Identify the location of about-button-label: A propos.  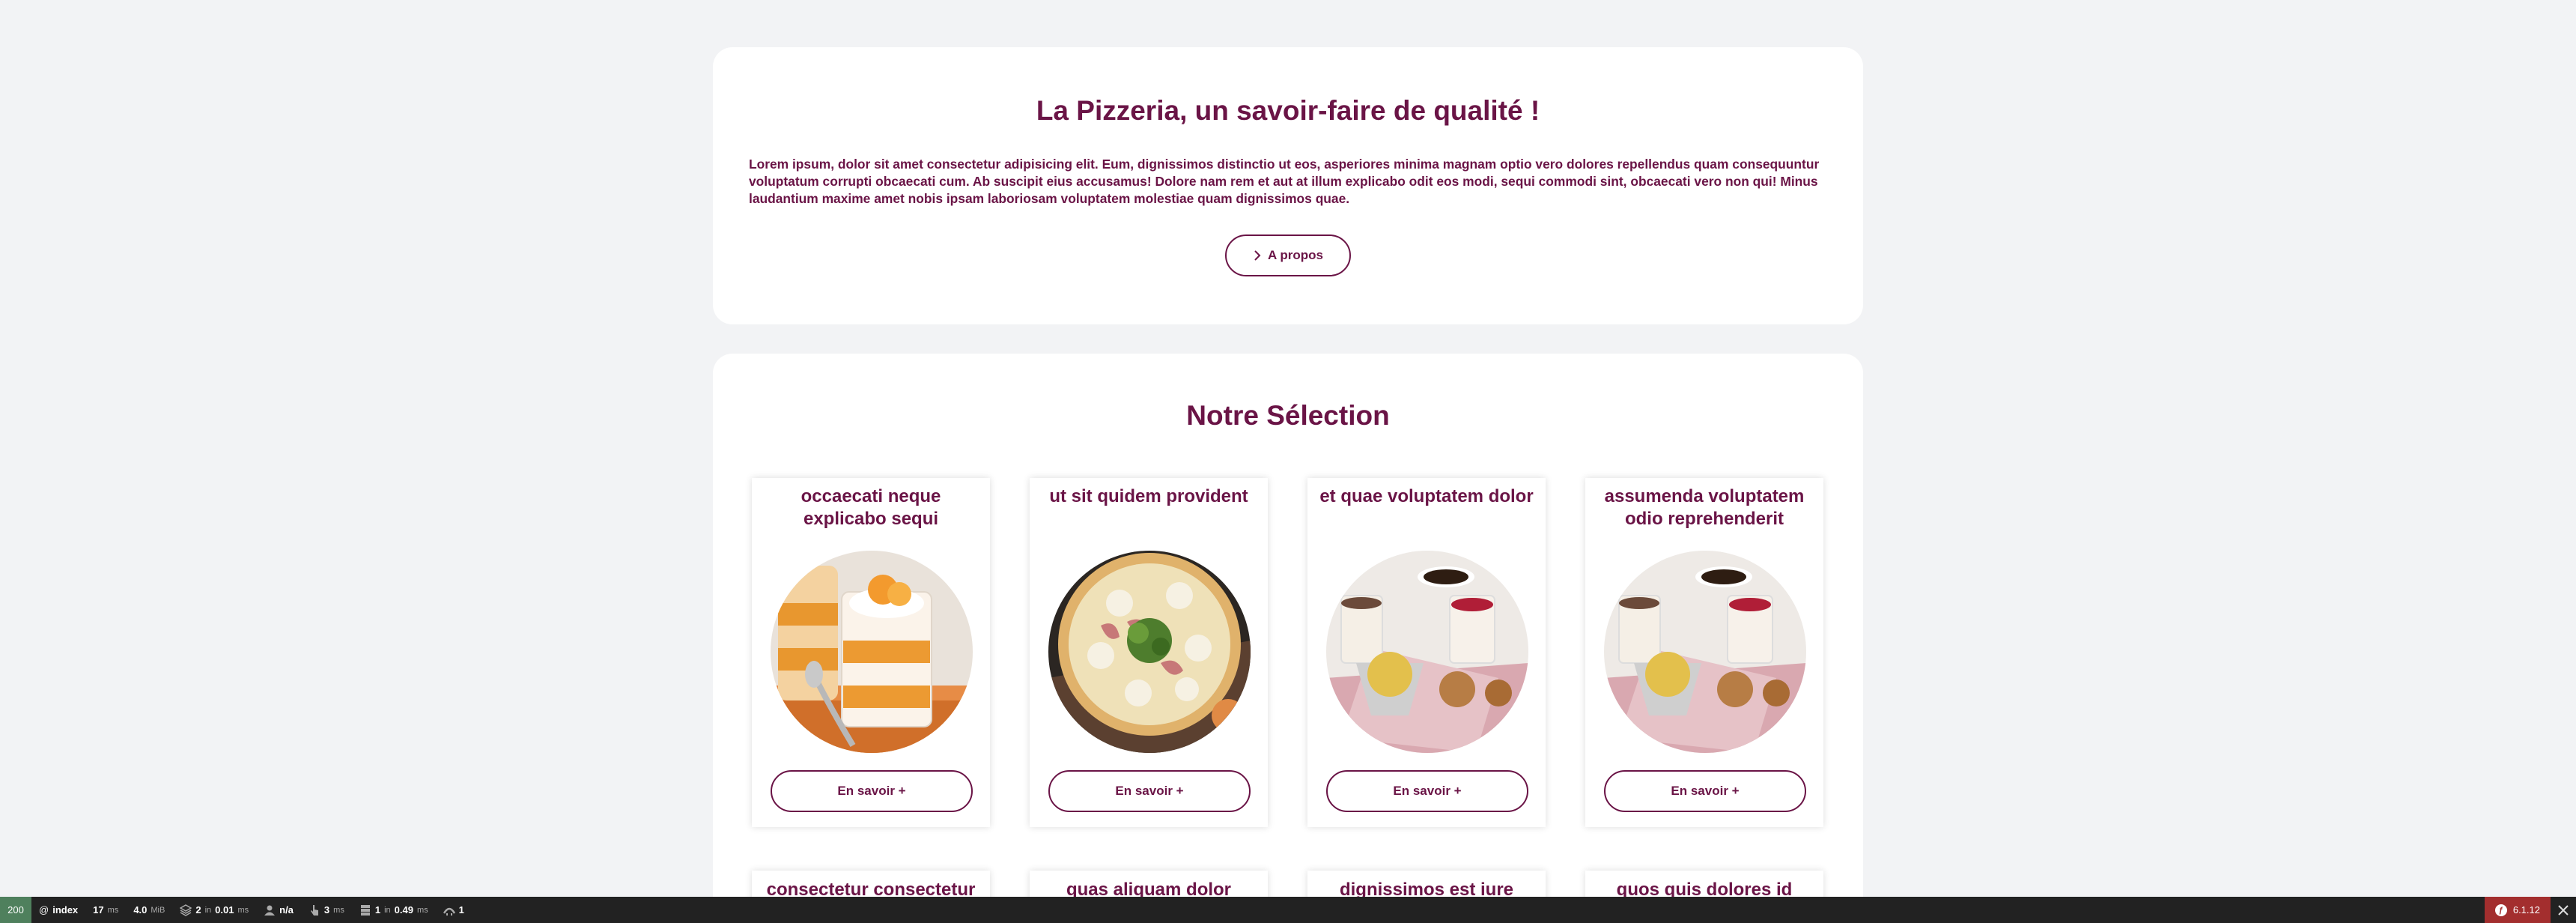
(1295, 255).